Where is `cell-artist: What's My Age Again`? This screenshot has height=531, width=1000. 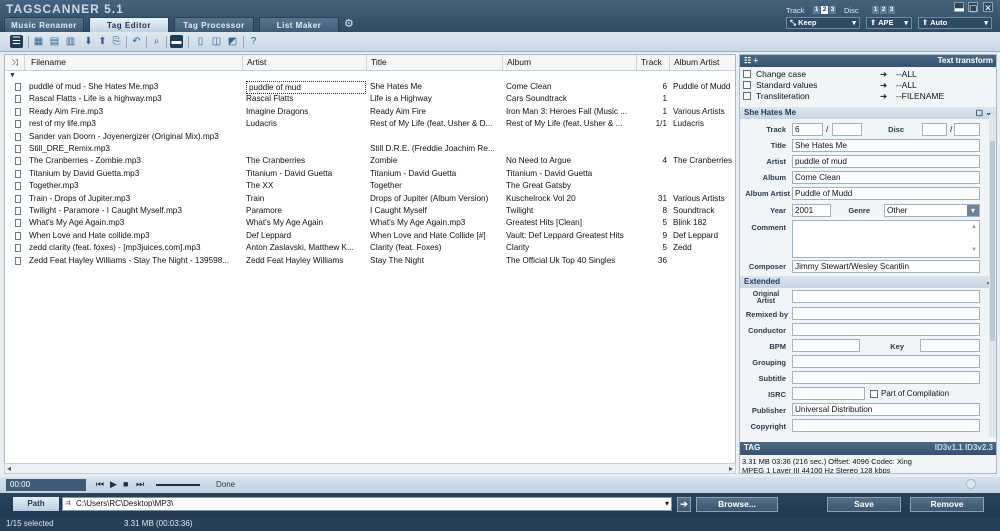
cell-artist: What's My Age Again is located at coordinates (306, 223).